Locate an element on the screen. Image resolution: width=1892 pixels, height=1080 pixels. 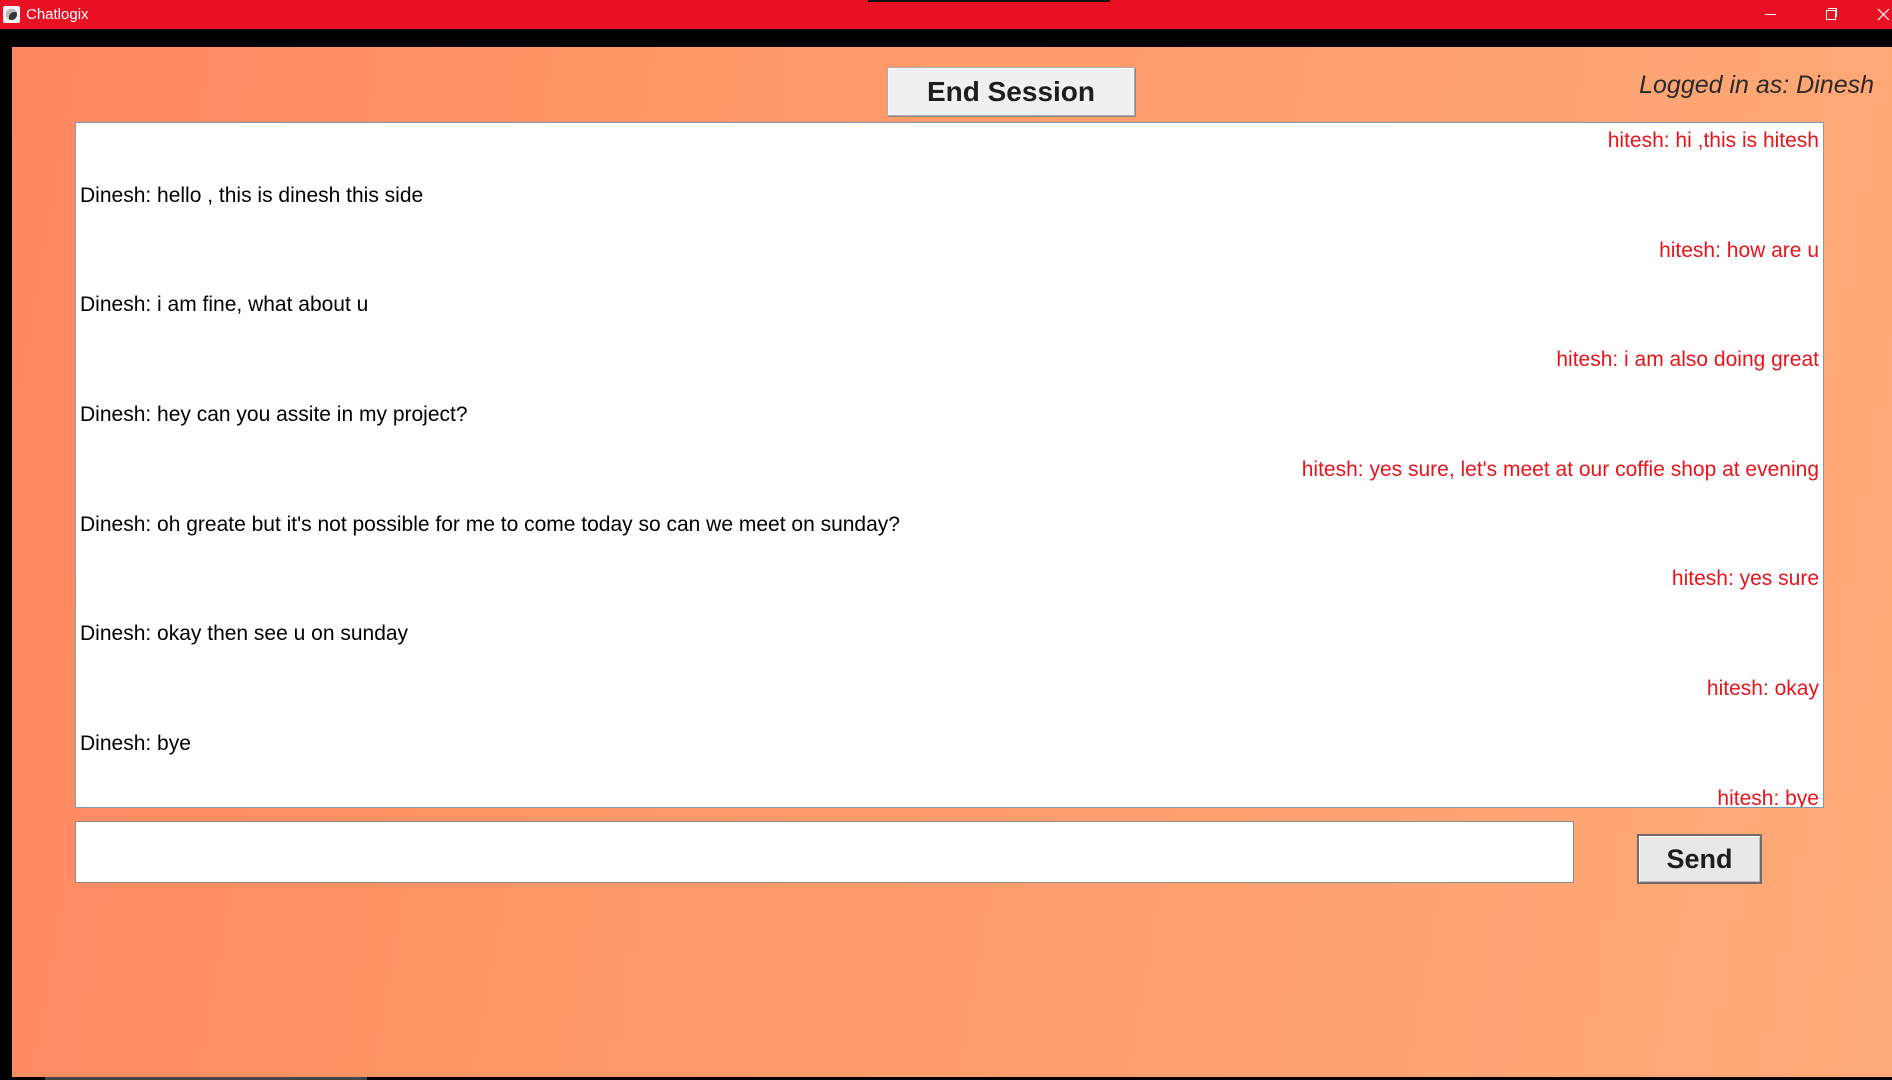
app-icon is located at coordinates (11, 14).